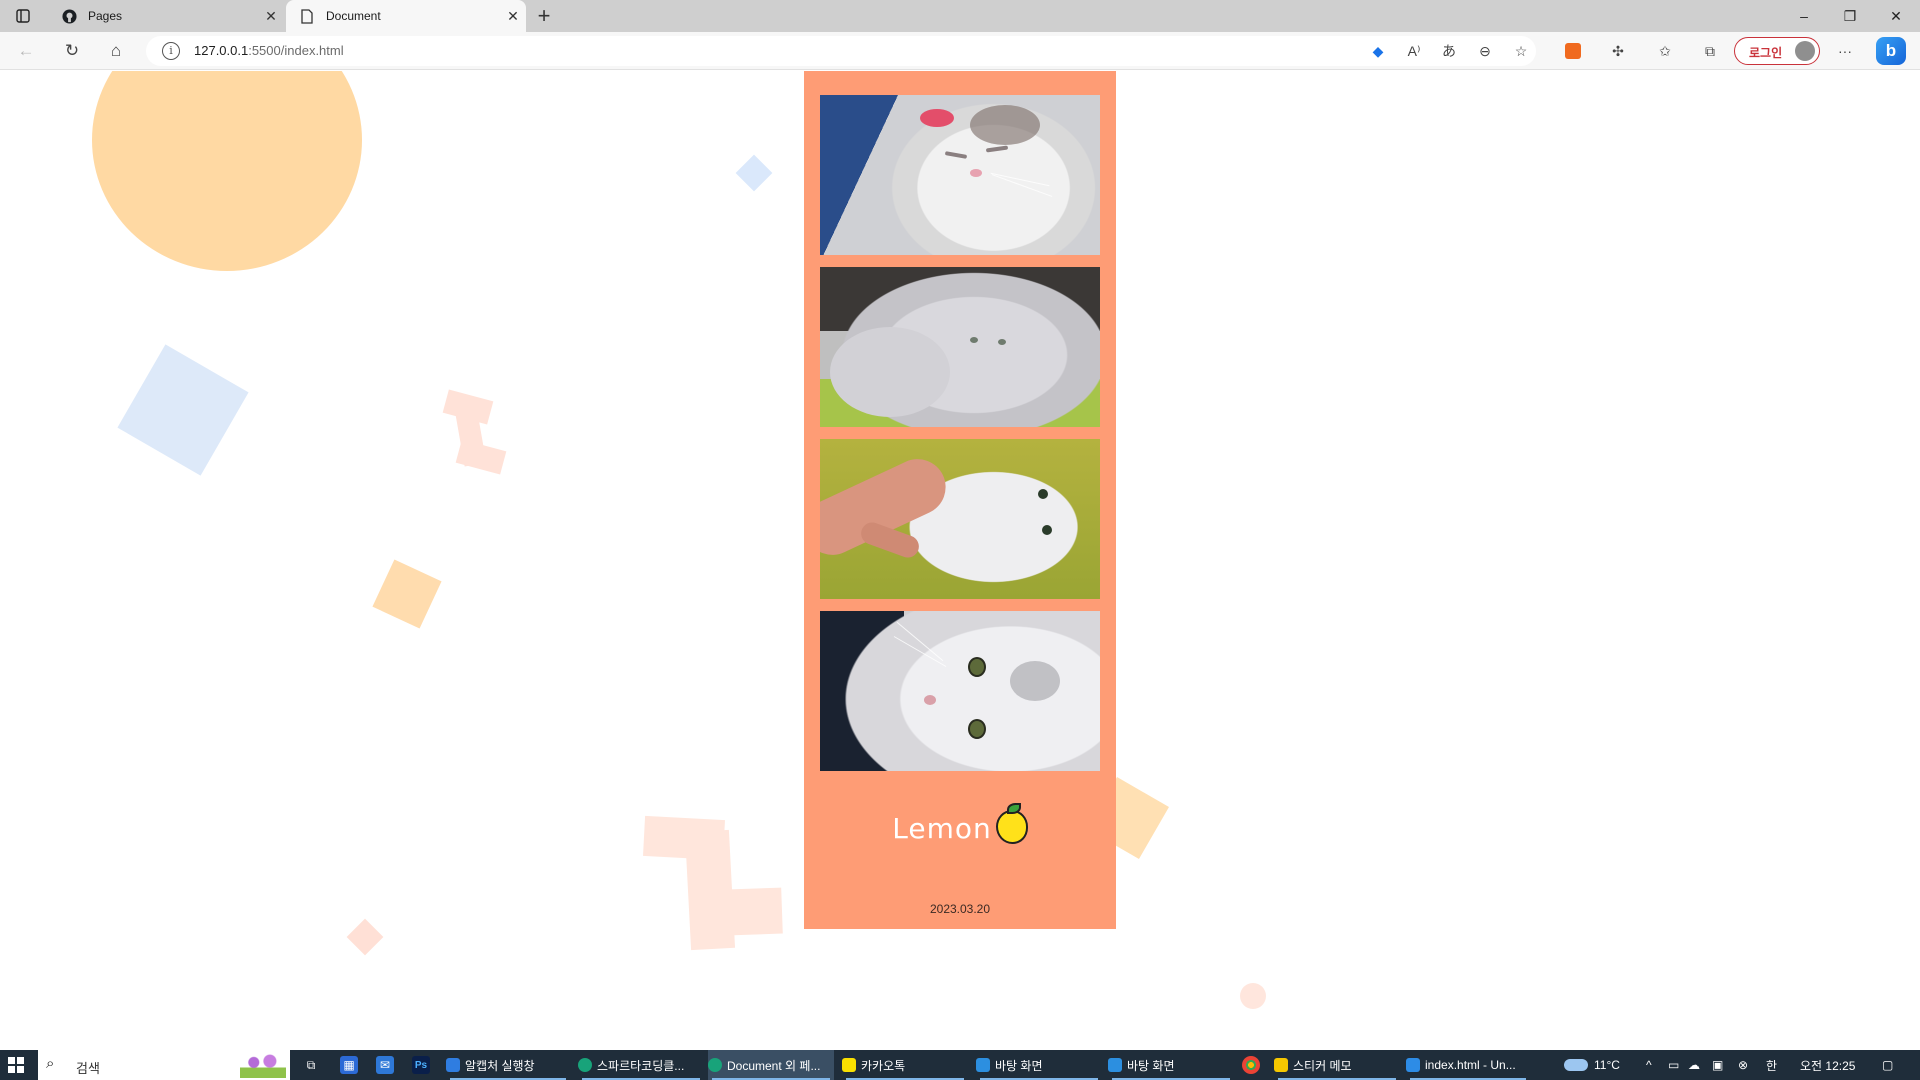 Image resolution: width=1920 pixels, height=1080 pixels. I want to click on sticky-notes-icon, so click(1281, 1065).